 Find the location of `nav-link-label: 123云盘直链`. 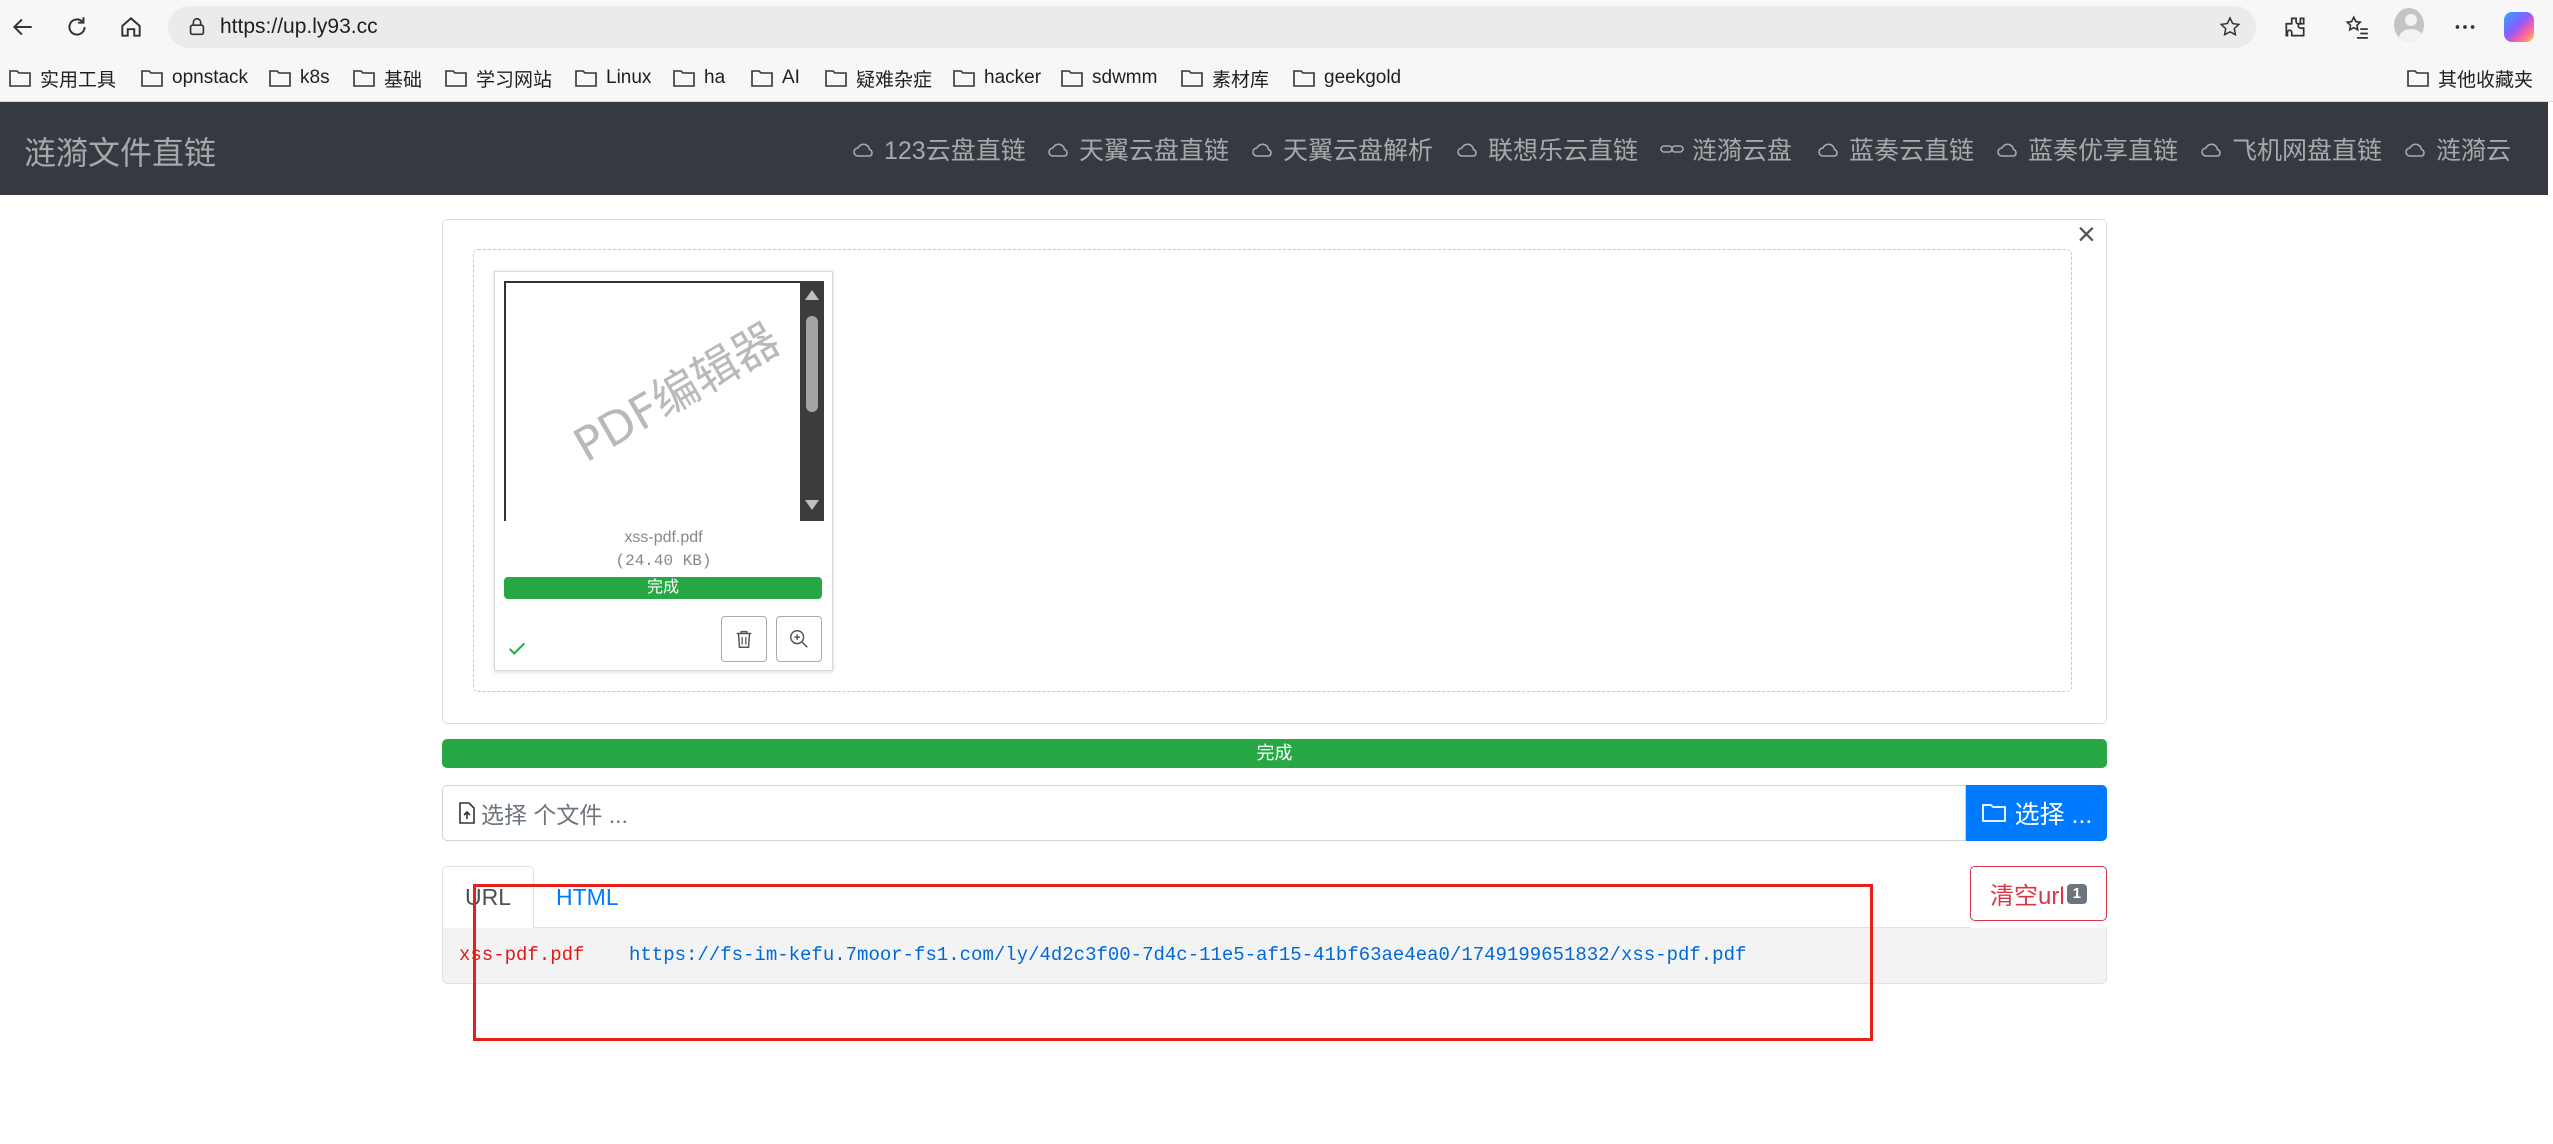

nav-link-label: 123云盘直链 is located at coordinates (955, 151).